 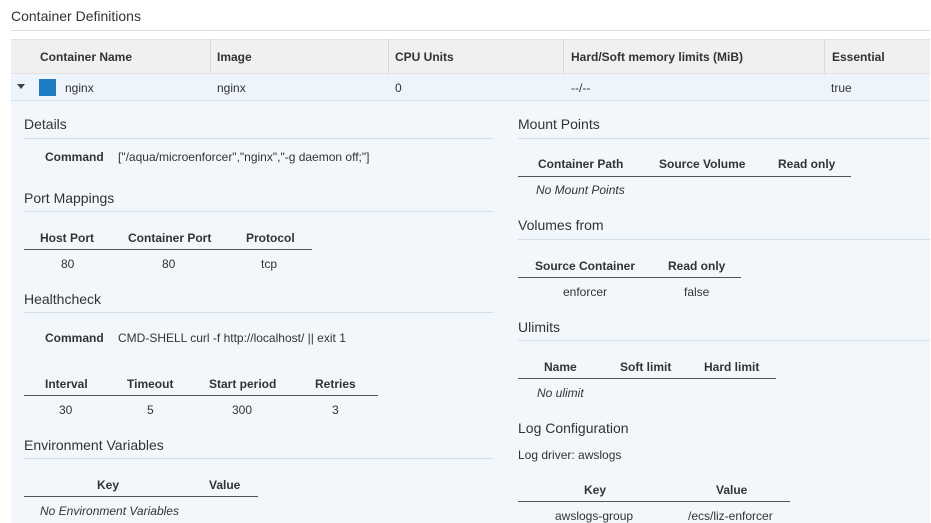 I want to click on caret-down-icon, so click(x=21, y=86).